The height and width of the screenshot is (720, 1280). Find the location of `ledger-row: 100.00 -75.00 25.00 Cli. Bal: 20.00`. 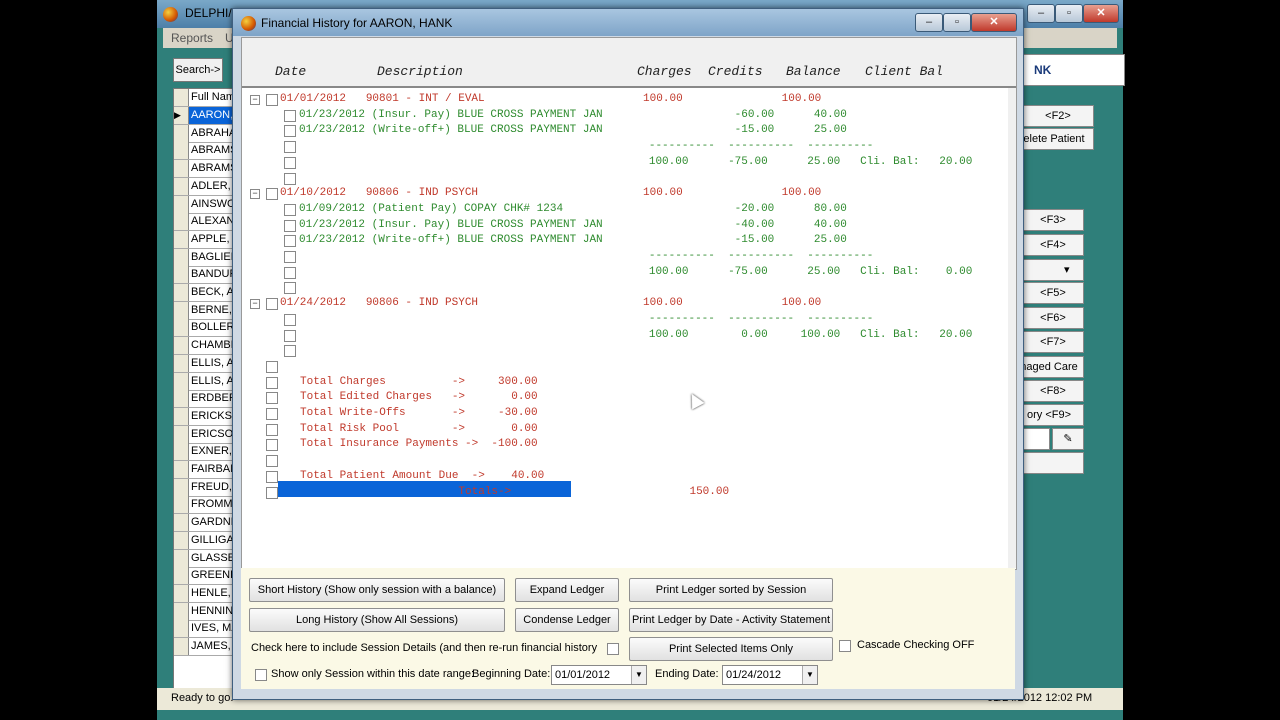

ledger-row: 100.00 -75.00 25.00 Cli. Bal: 20.00 is located at coordinates (635, 163).